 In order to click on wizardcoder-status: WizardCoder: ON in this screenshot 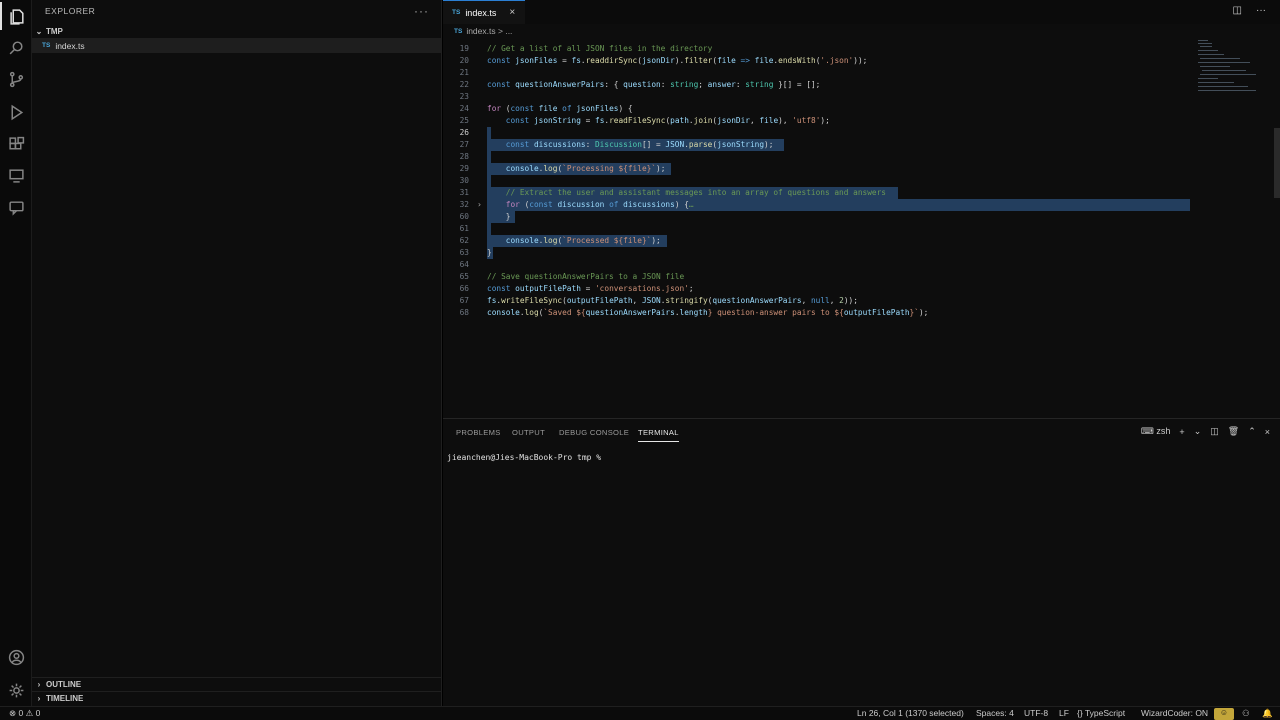, I will do `click(1174, 713)`.